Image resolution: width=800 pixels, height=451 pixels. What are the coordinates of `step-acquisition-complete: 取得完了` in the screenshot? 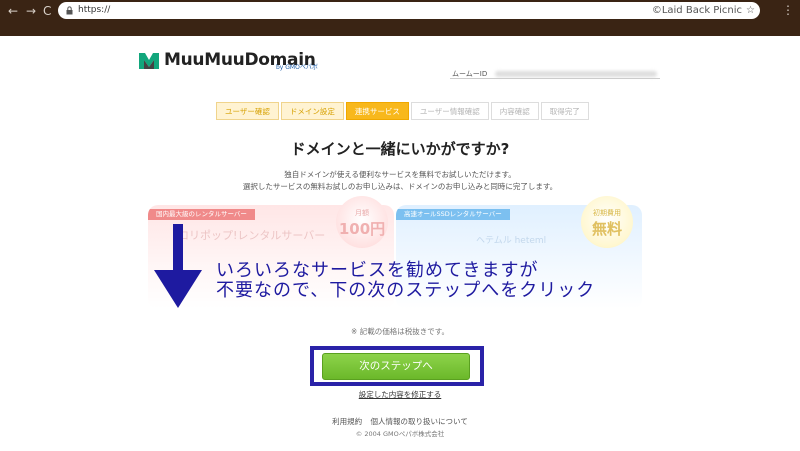 It's located at (564, 111).